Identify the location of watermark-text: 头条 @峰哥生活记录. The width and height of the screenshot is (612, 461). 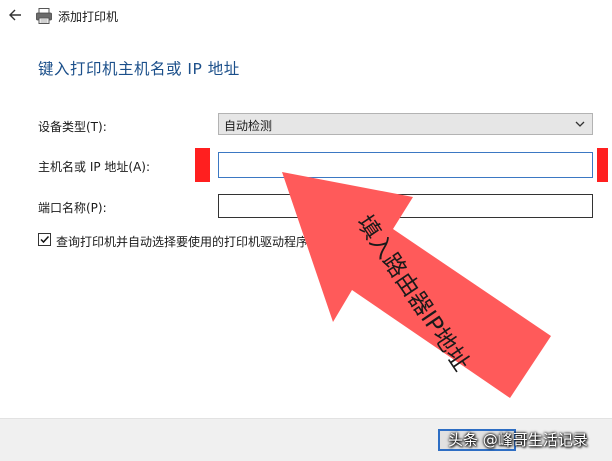
(518, 440).